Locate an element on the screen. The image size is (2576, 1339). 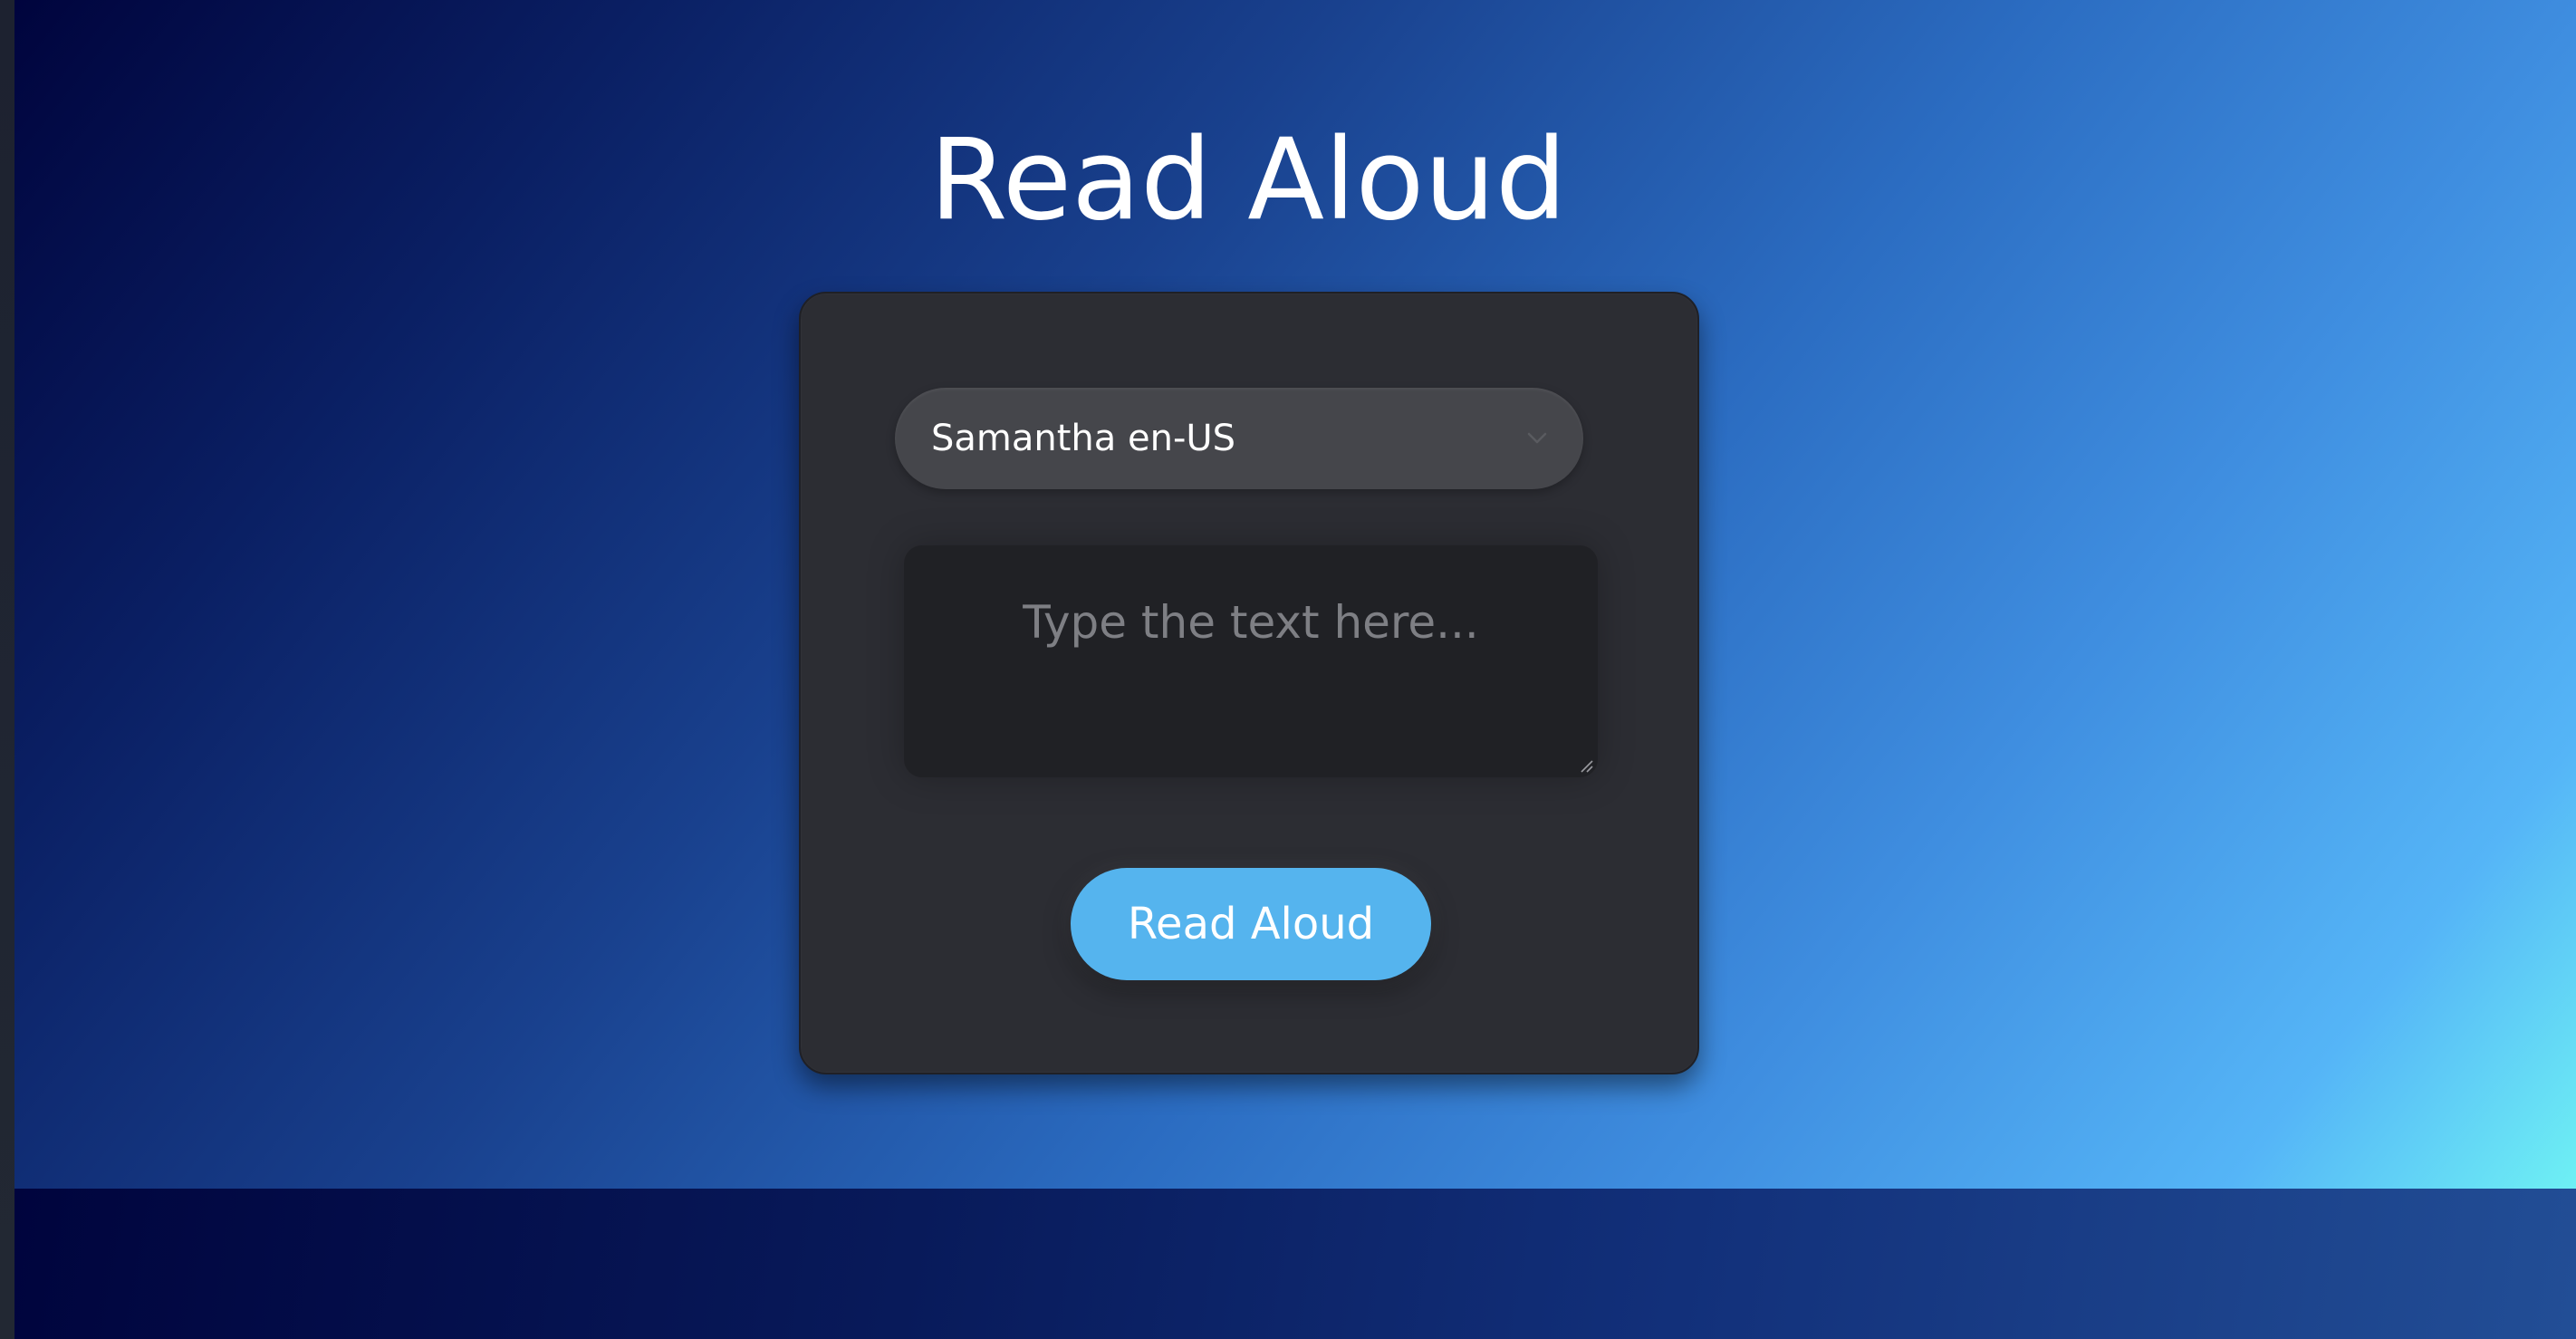
text-input-container is located at coordinates (1251, 661).